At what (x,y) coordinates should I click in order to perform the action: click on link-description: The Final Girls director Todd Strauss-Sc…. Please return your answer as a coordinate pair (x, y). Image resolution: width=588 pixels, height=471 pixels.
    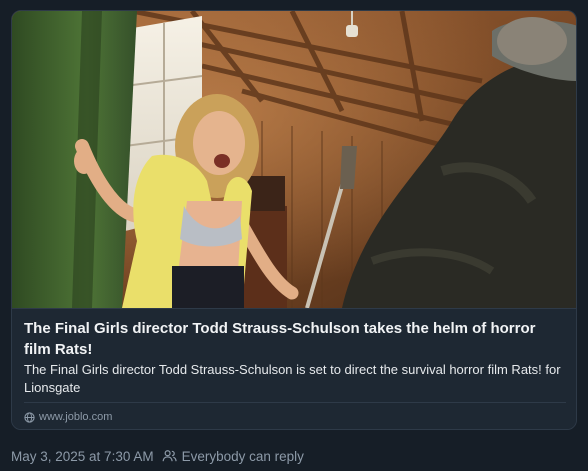
    Looking at the image, I should click on (292, 378).